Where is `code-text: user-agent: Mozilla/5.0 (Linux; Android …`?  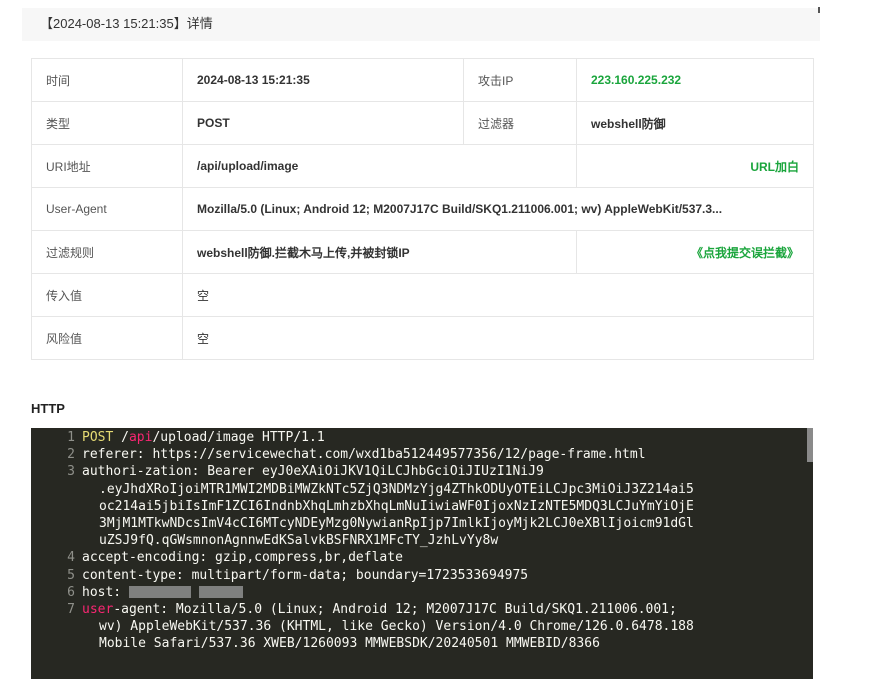
code-text: user-agent: Mozilla/5.0 (Linux; Android … is located at coordinates (379, 609).